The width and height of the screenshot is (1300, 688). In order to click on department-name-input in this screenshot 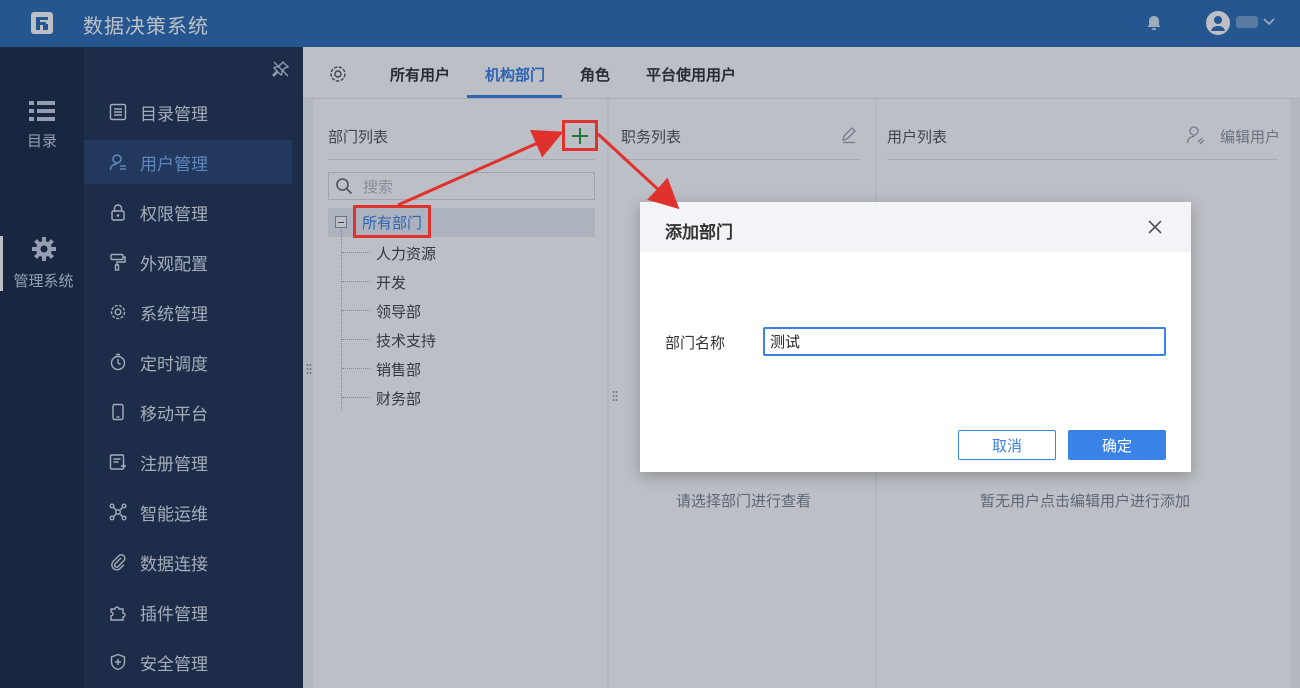, I will do `click(964, 341)`.